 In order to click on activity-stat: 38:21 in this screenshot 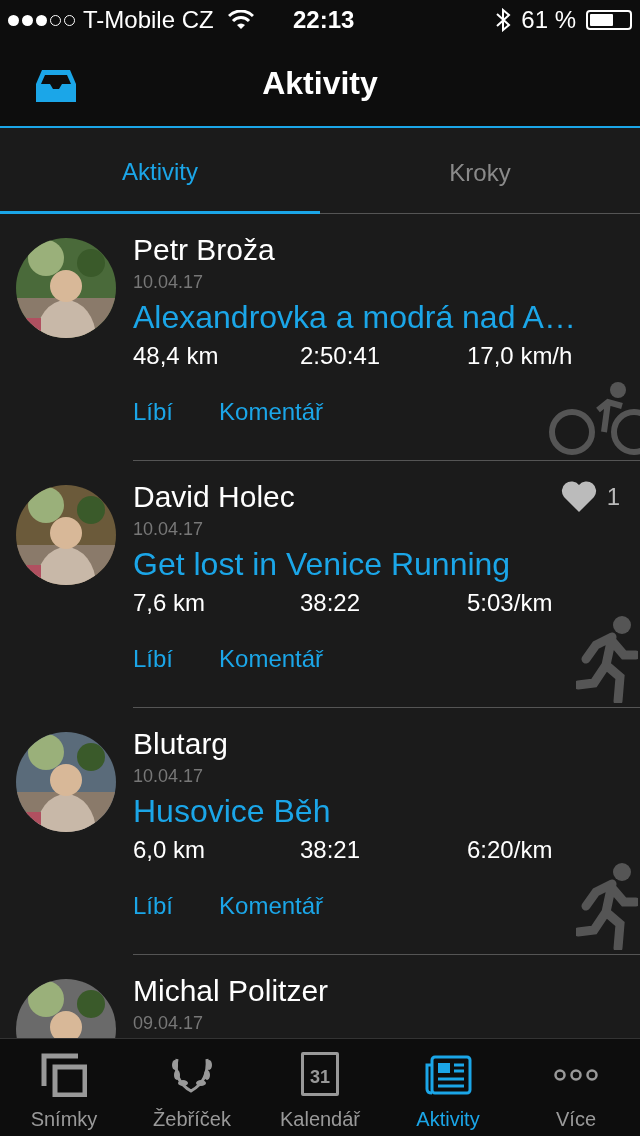, I will do `click(331, 850)`.